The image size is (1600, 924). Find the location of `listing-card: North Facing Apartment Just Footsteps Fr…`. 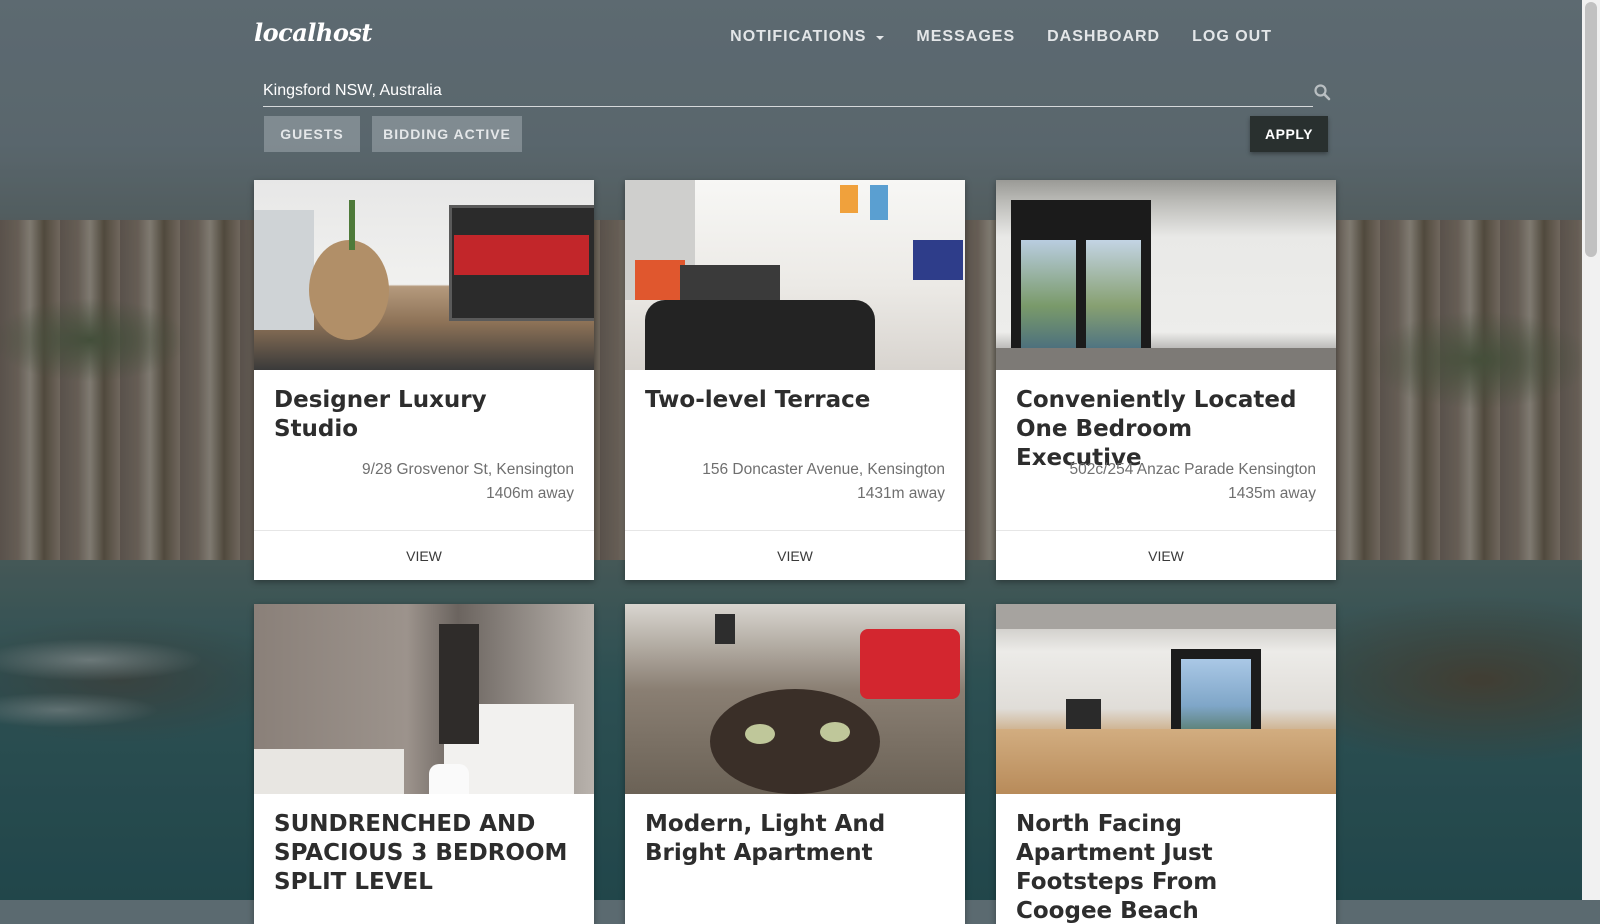

listing-card: North Facing Apartment Just Footsteps Fr… is located at coordinates (1166, 764).